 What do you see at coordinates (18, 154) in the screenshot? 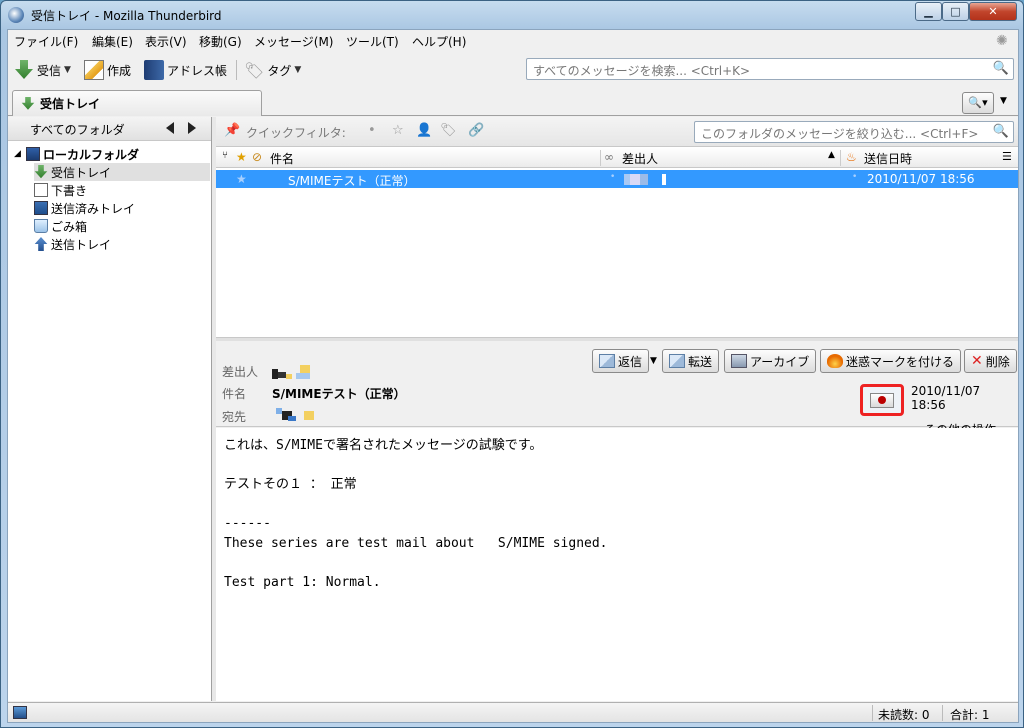
I see `expand-twisty-icon: ◢` at bounding box center [18, 154].